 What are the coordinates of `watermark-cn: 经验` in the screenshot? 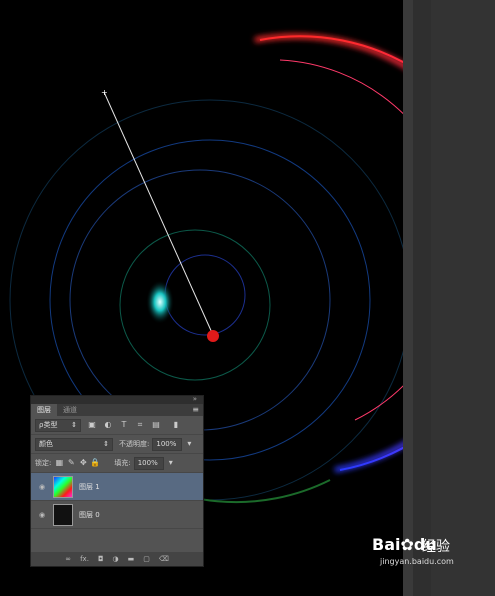 It's located at (436, 547).